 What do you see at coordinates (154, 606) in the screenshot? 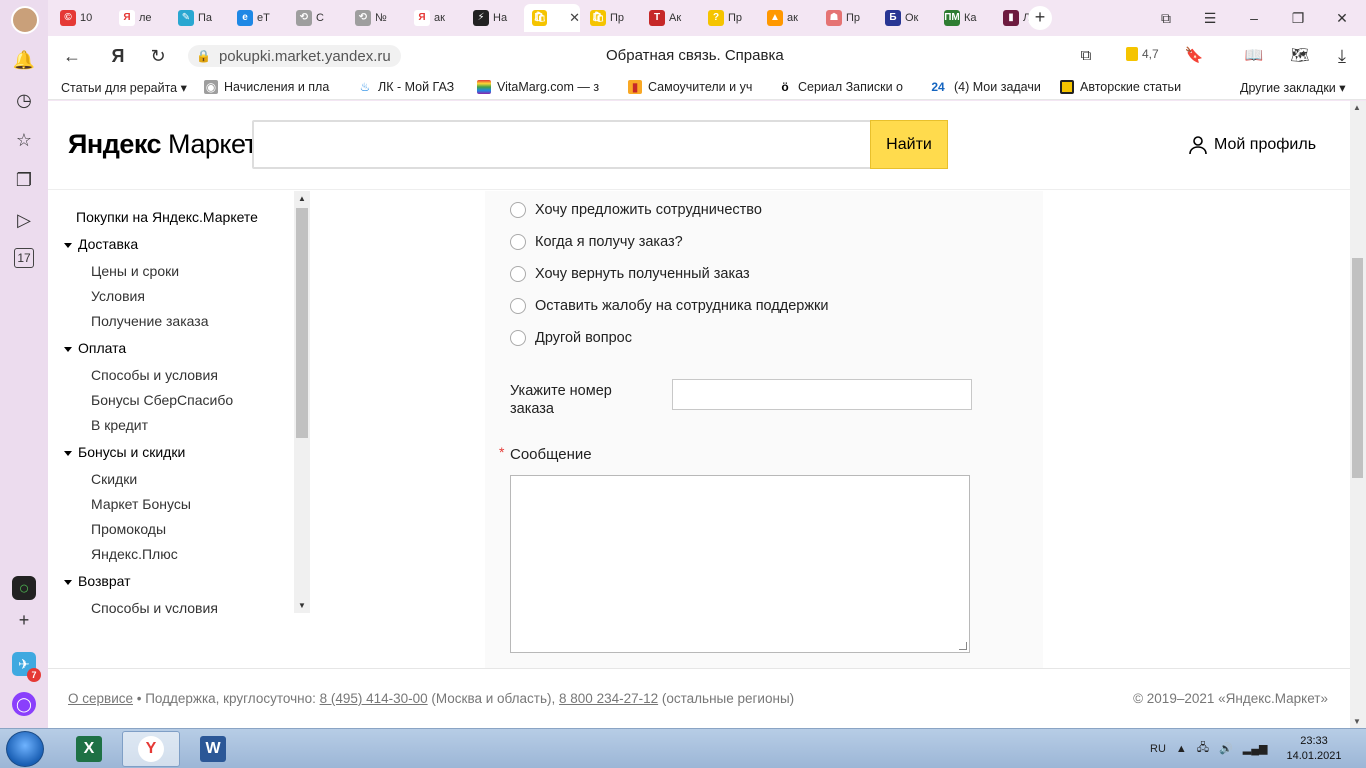
I see `nav-item-return-methods: Способы и условия` at bounding box center [154, 606].